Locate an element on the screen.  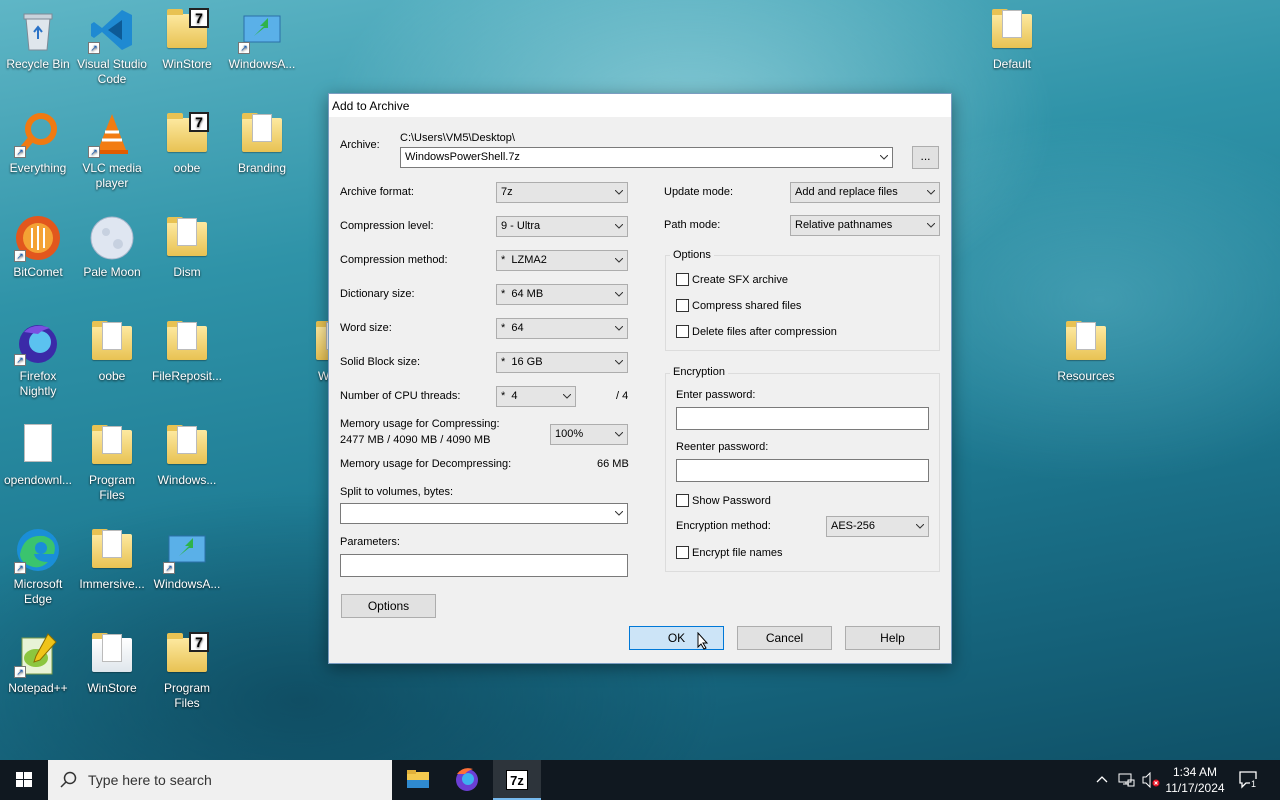
desktop-icon-program-files: Program Files is located at coordinates (112, 462).